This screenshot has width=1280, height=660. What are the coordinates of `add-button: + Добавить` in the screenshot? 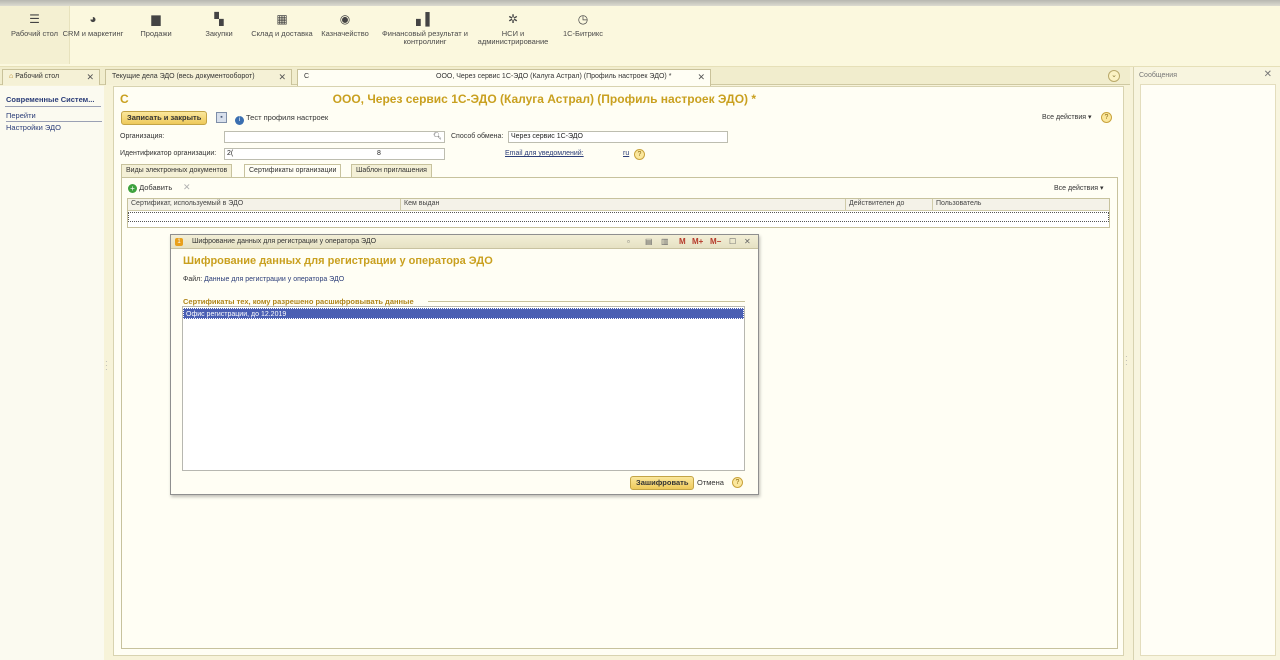 It's located at (150, 188).